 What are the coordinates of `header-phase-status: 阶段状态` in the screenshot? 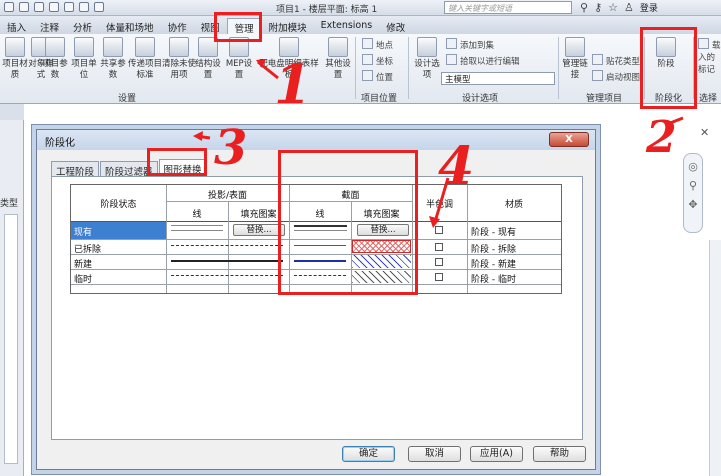 It's located at (118, 205).